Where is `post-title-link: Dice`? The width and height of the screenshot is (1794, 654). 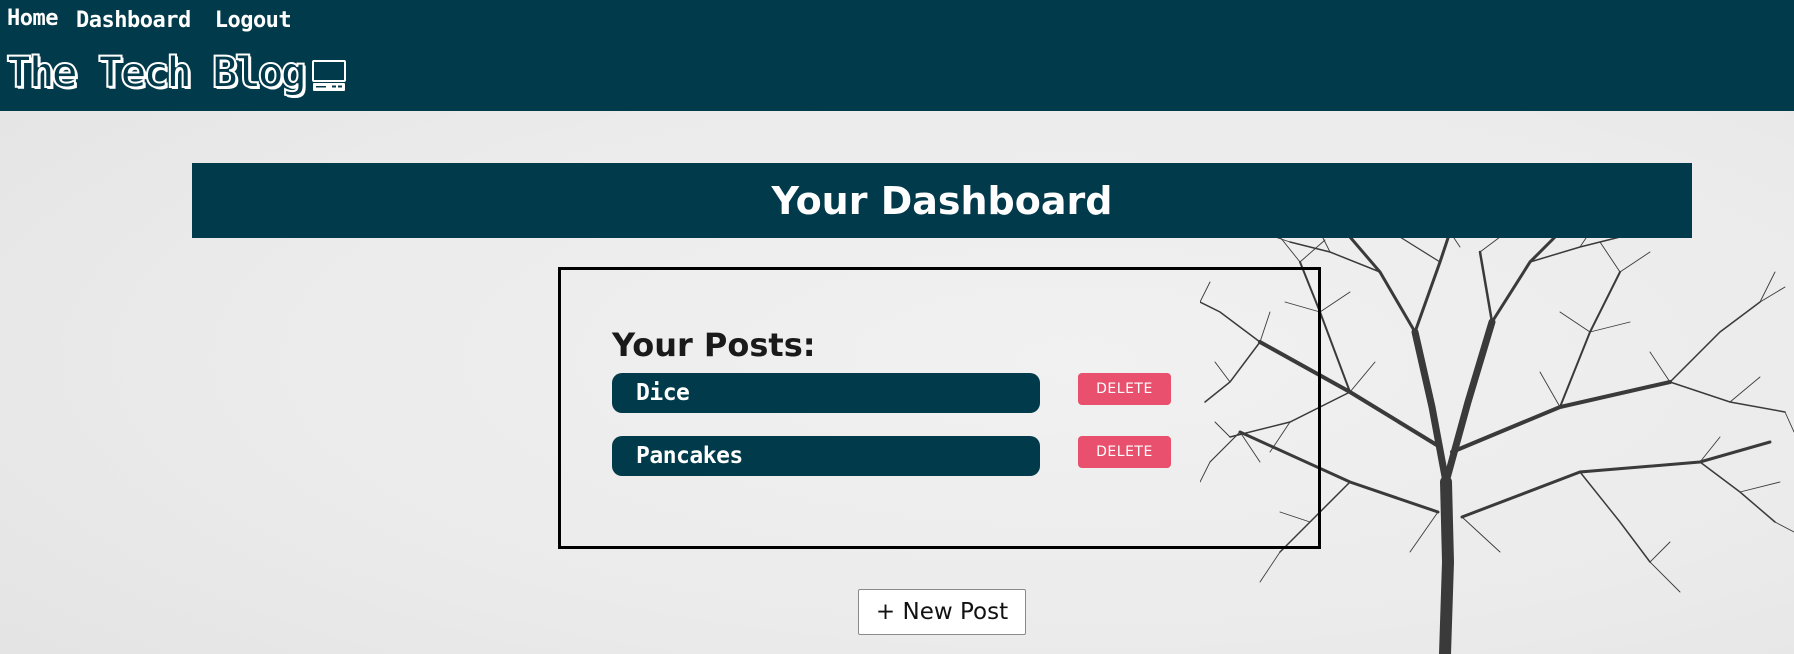
post-title-link: Dice is located at coordinates (826, 393).